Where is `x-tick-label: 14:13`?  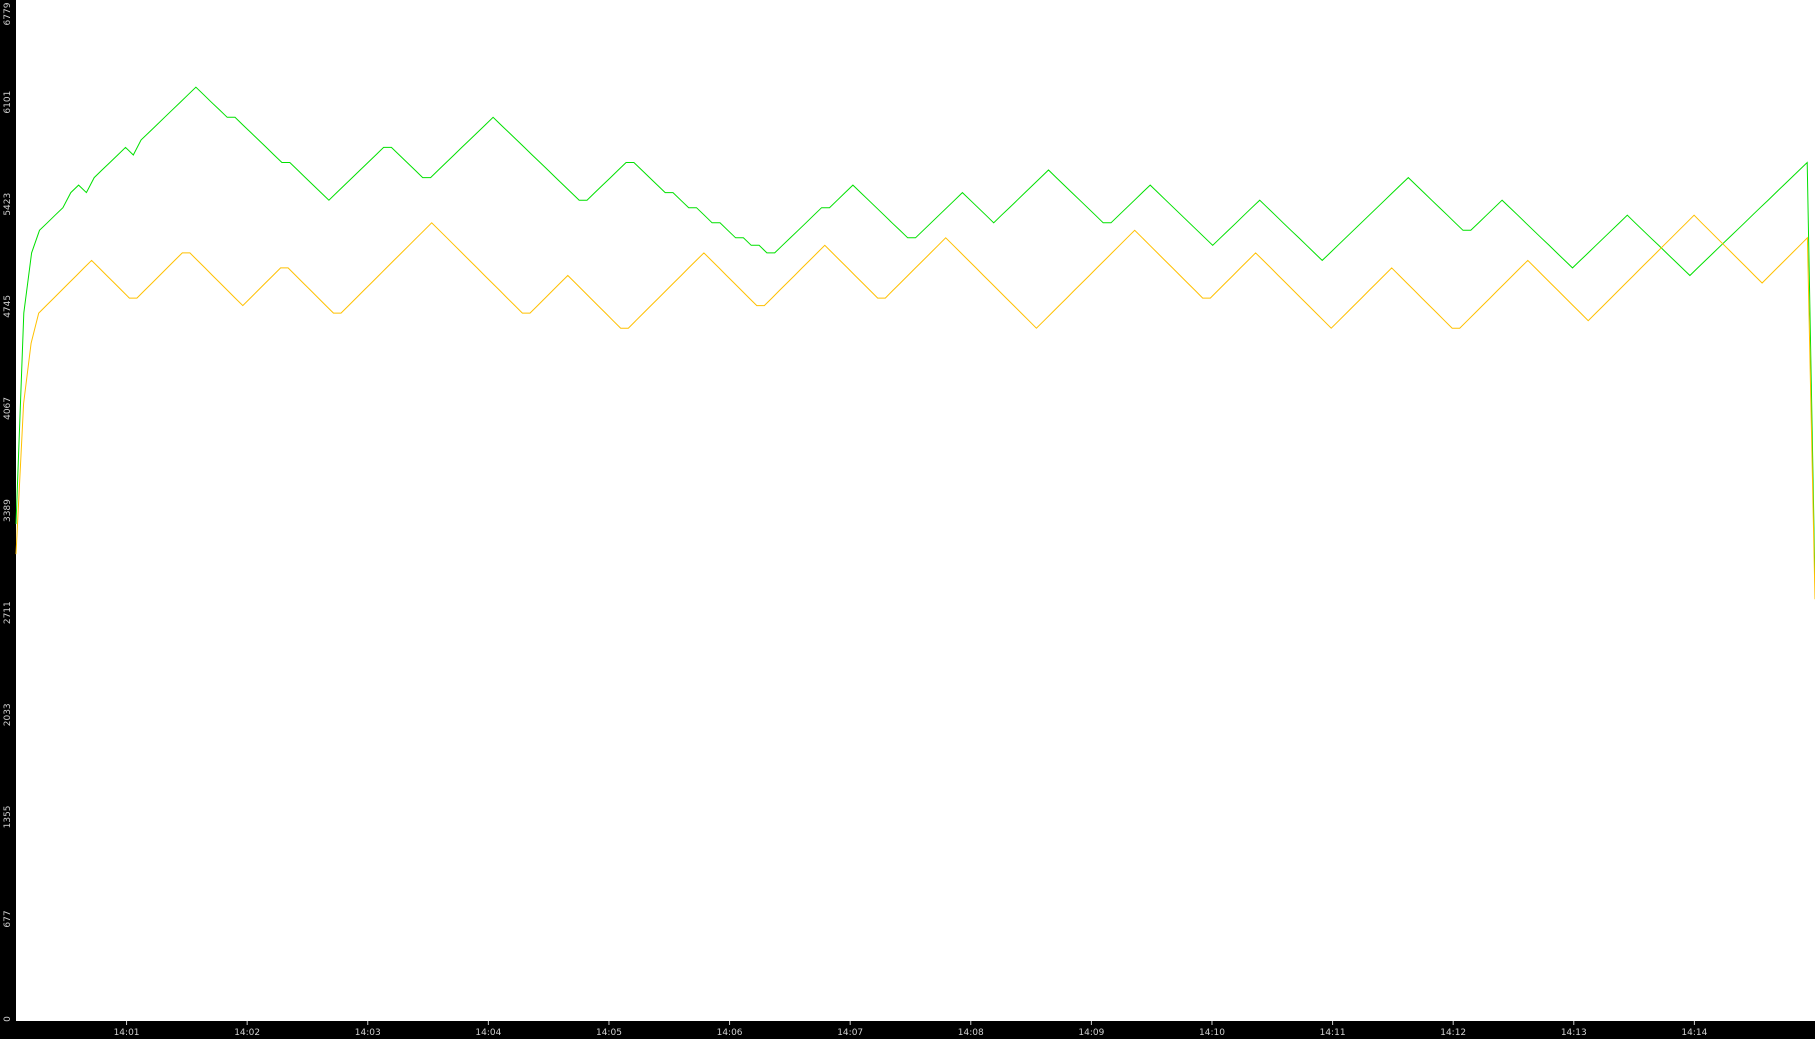
x-tick-label: 14:13 is located at coordinates (1574, 1033).